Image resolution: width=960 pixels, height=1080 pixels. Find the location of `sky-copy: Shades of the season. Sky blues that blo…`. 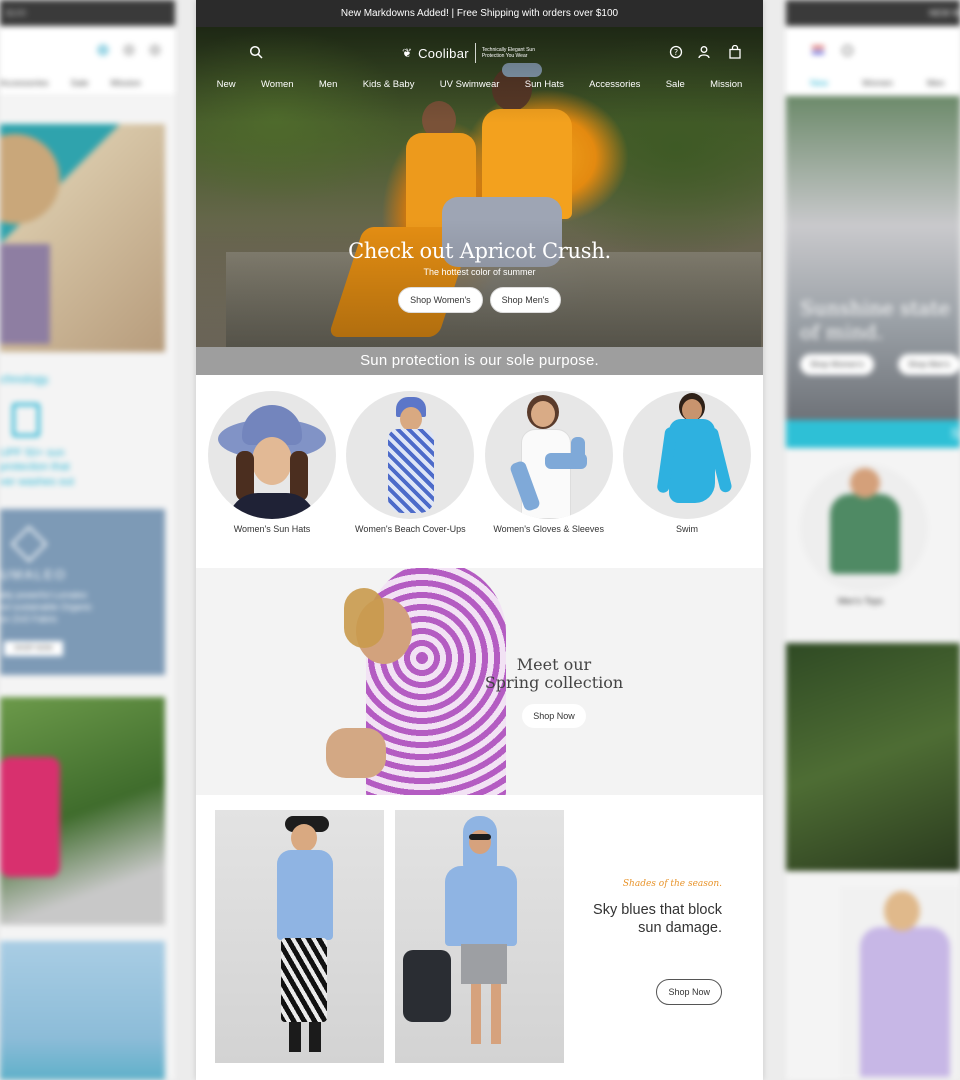

sky-copy: Shades of the season. Sky blues that blo… is located at coordinates (648, 942).